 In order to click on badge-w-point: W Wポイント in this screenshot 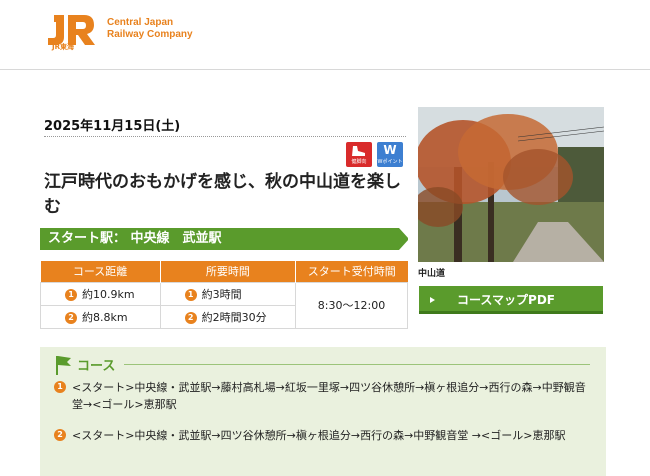, I will do `click(390, 154)`.